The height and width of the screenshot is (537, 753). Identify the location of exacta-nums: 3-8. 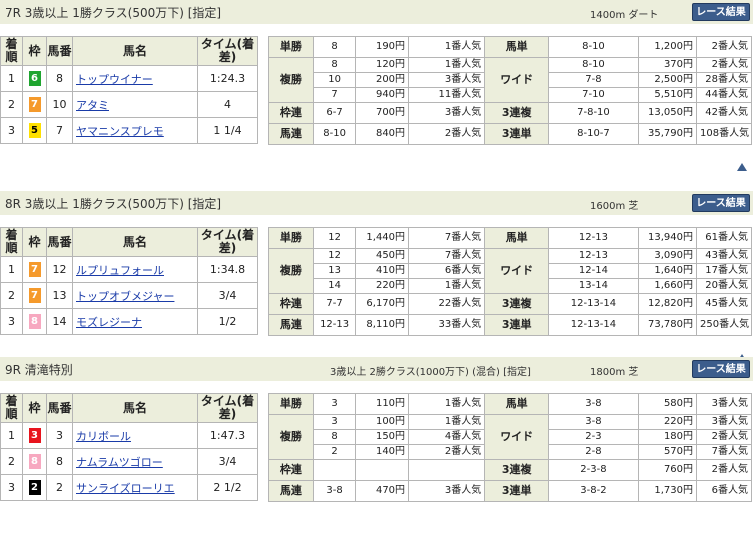
(593, 404).